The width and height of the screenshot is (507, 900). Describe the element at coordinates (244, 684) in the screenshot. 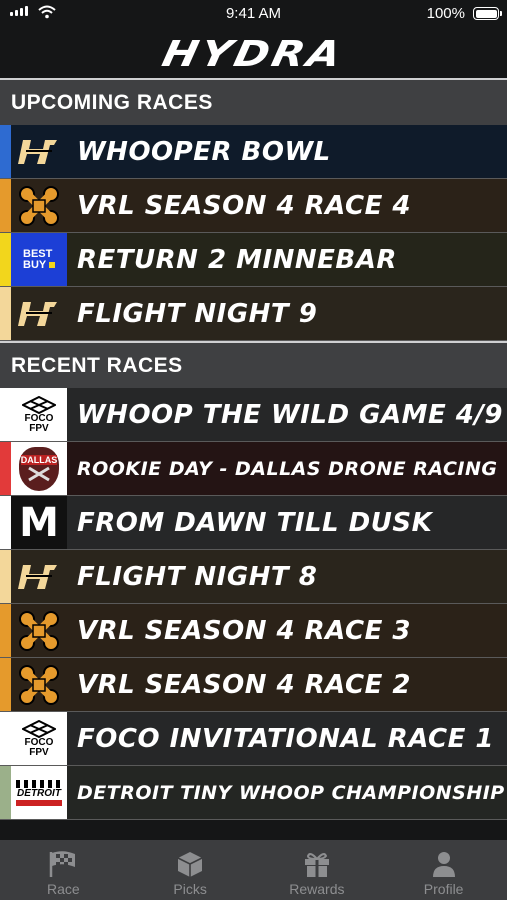

I see `race-name: VRL SEASON 4 RACE 2` at that location.